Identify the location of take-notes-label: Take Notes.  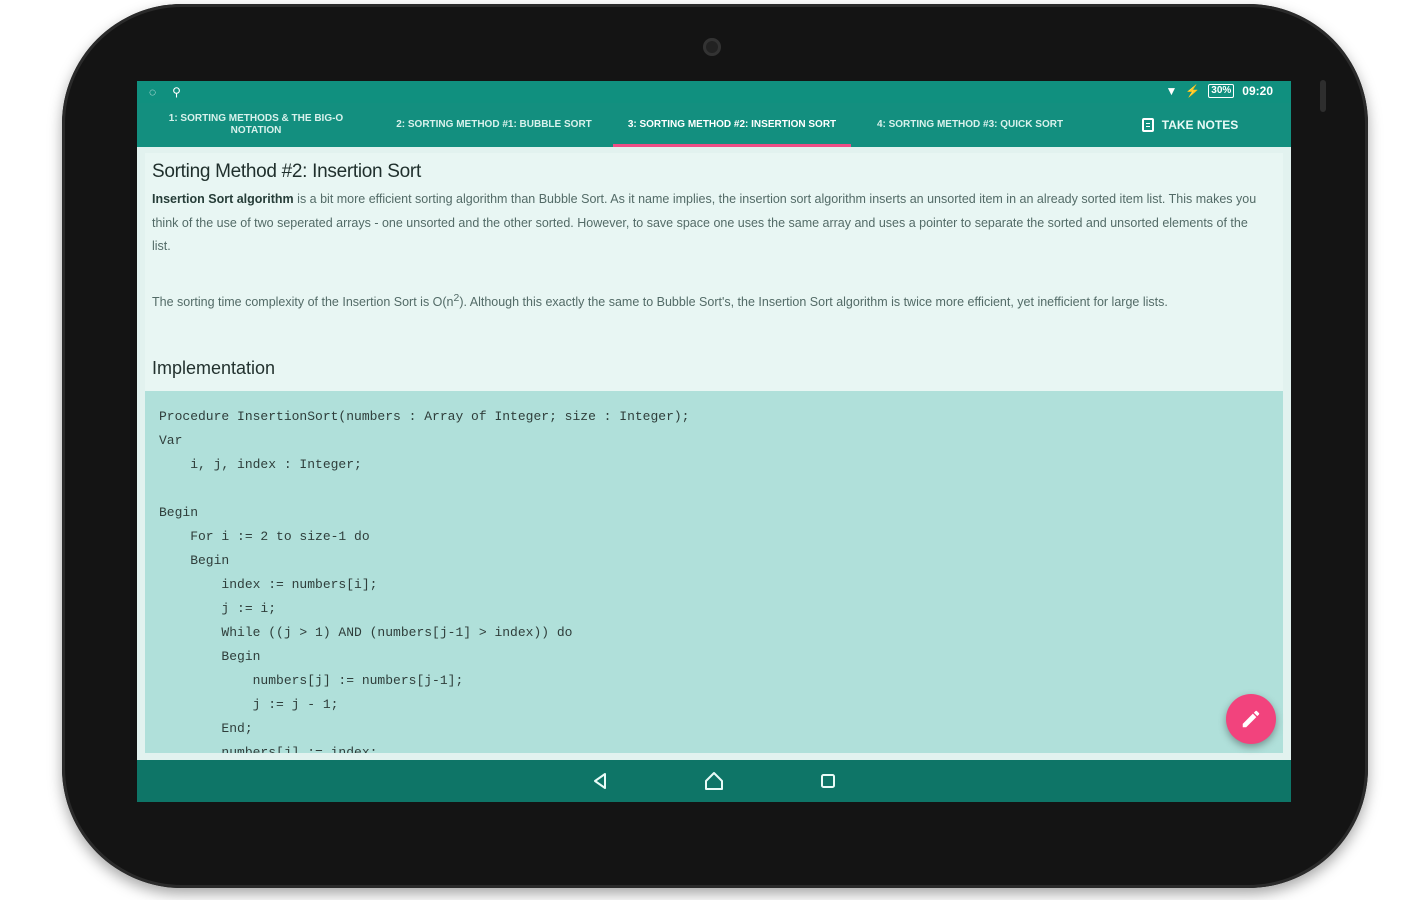
(1200, 125).